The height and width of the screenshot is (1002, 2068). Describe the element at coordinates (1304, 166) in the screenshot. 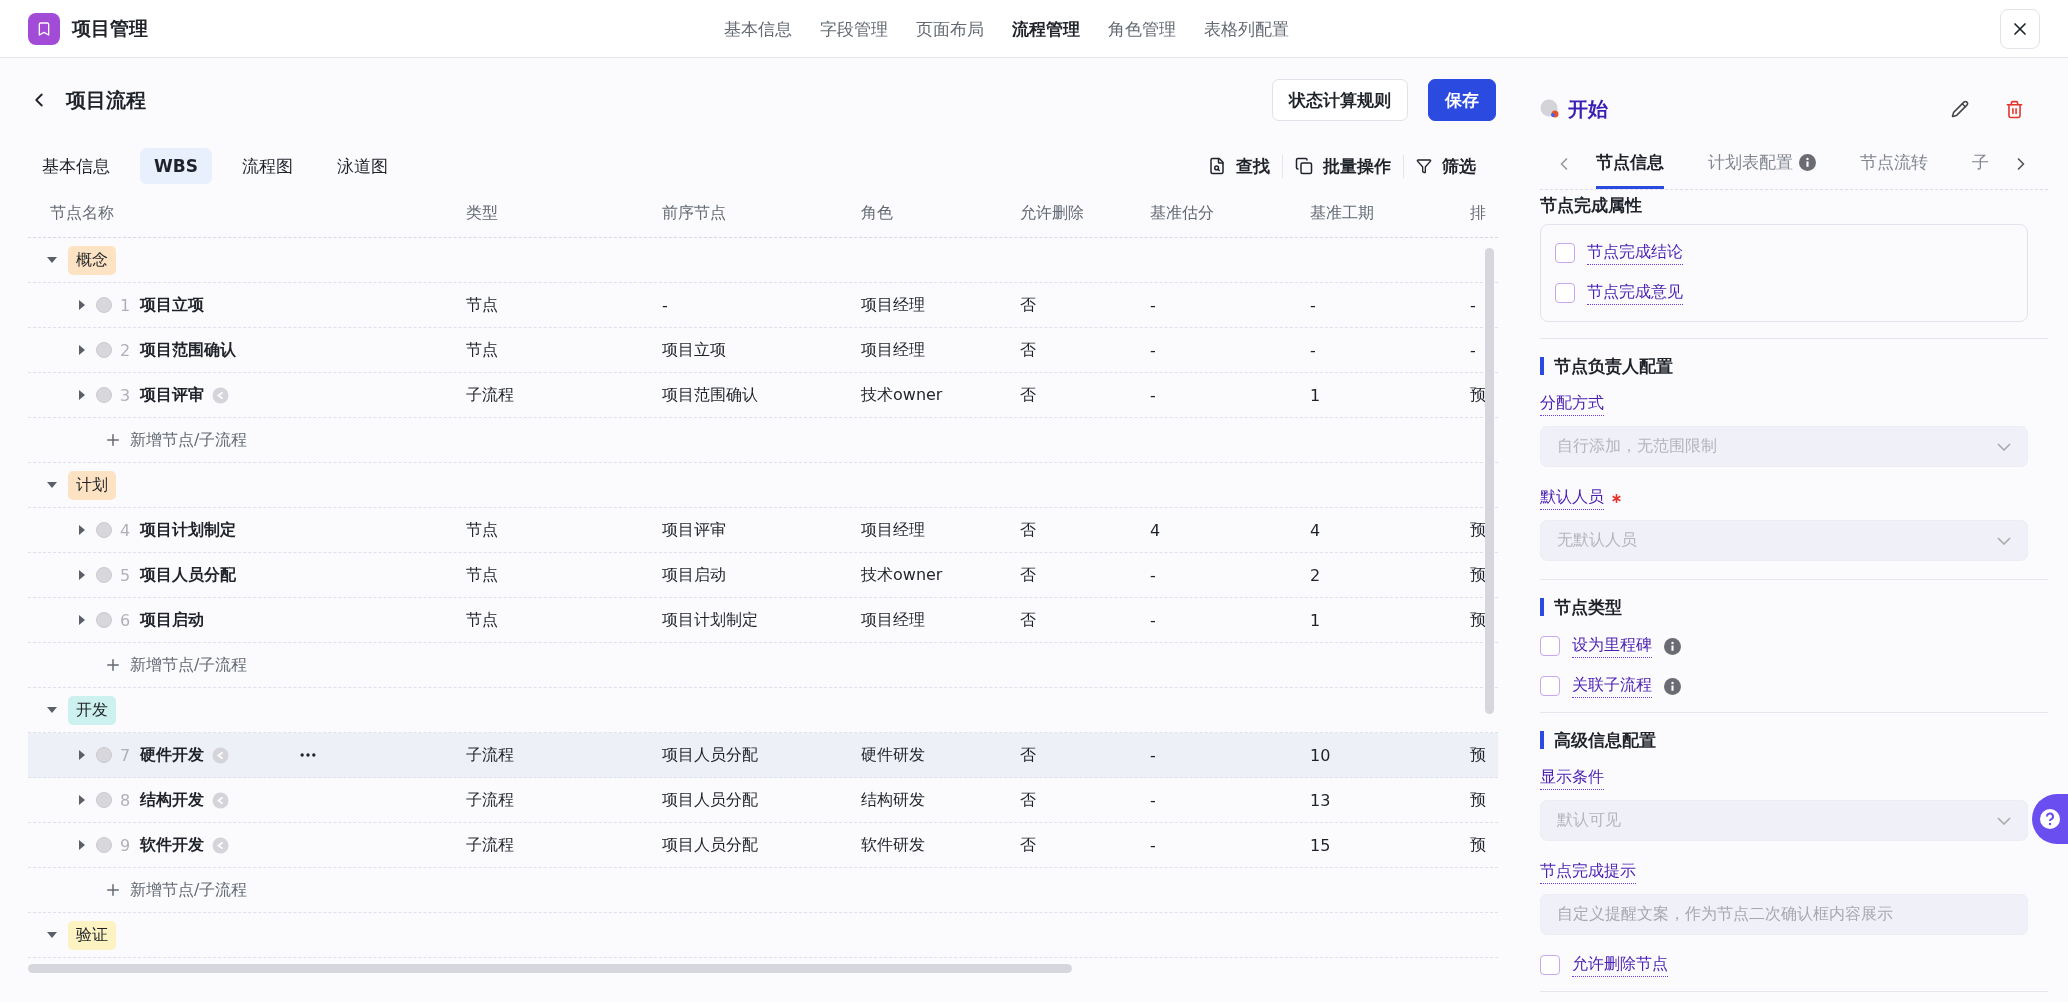

I see `copy-icon` at that location.